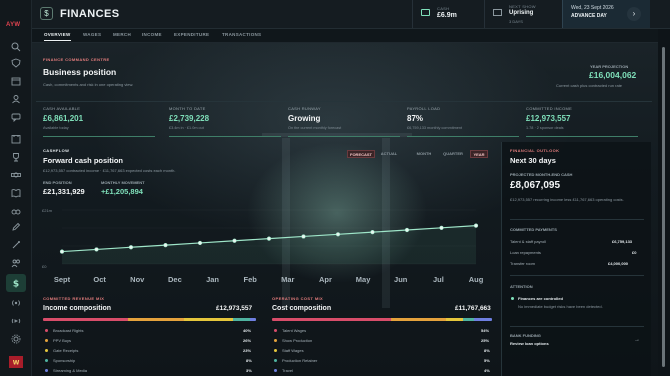 Image resolution: width=670 pixels, height=376 pixels. I want to click on revenue-row-pct: 3%, so click(249, 370).